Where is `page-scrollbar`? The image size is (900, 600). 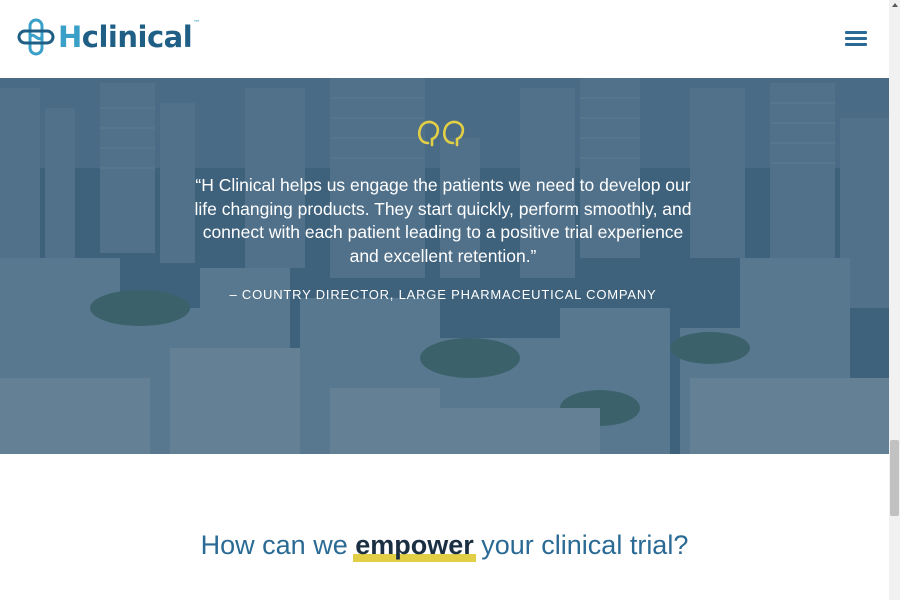
page-scrollbar is located at coordinates (894, 300).